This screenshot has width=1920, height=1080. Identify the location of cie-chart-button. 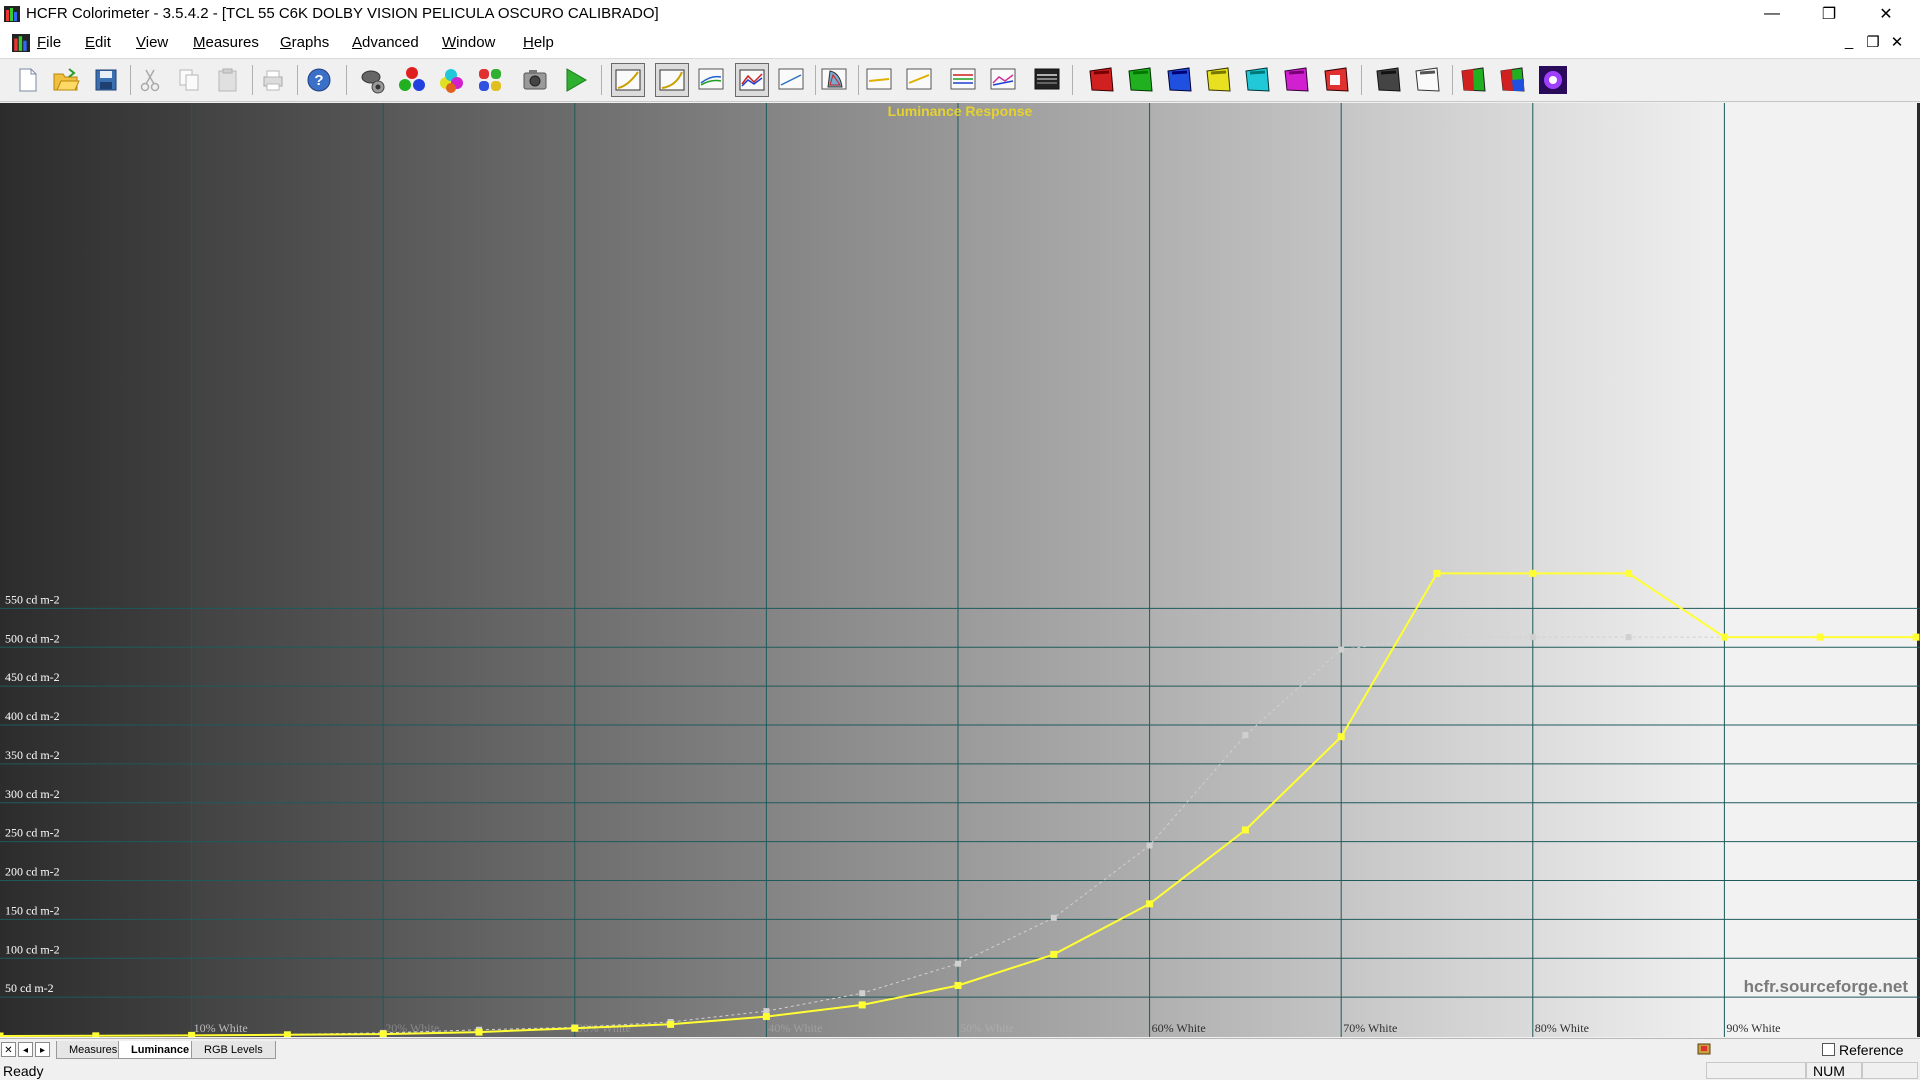
(835, 80).